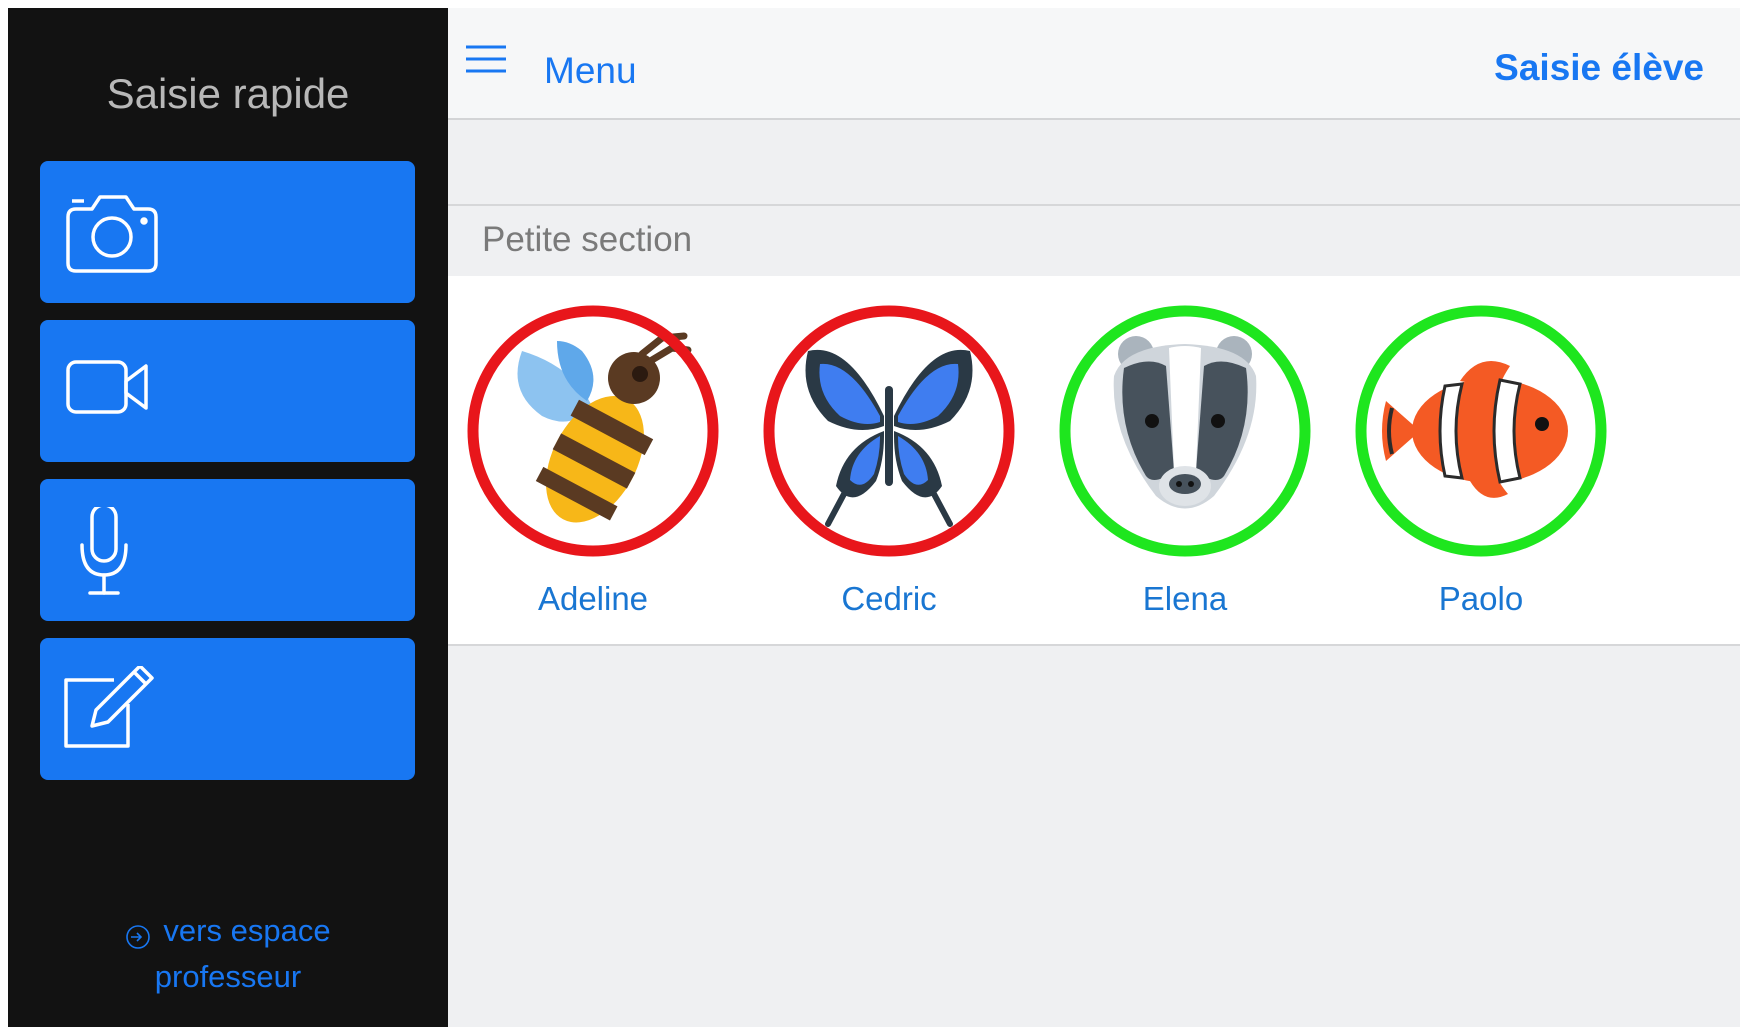 This screenshot has height=1027, width=1740. Describe the element at coordinates (117, 550) in the screenshot. I see `microphone-icon` at that location.